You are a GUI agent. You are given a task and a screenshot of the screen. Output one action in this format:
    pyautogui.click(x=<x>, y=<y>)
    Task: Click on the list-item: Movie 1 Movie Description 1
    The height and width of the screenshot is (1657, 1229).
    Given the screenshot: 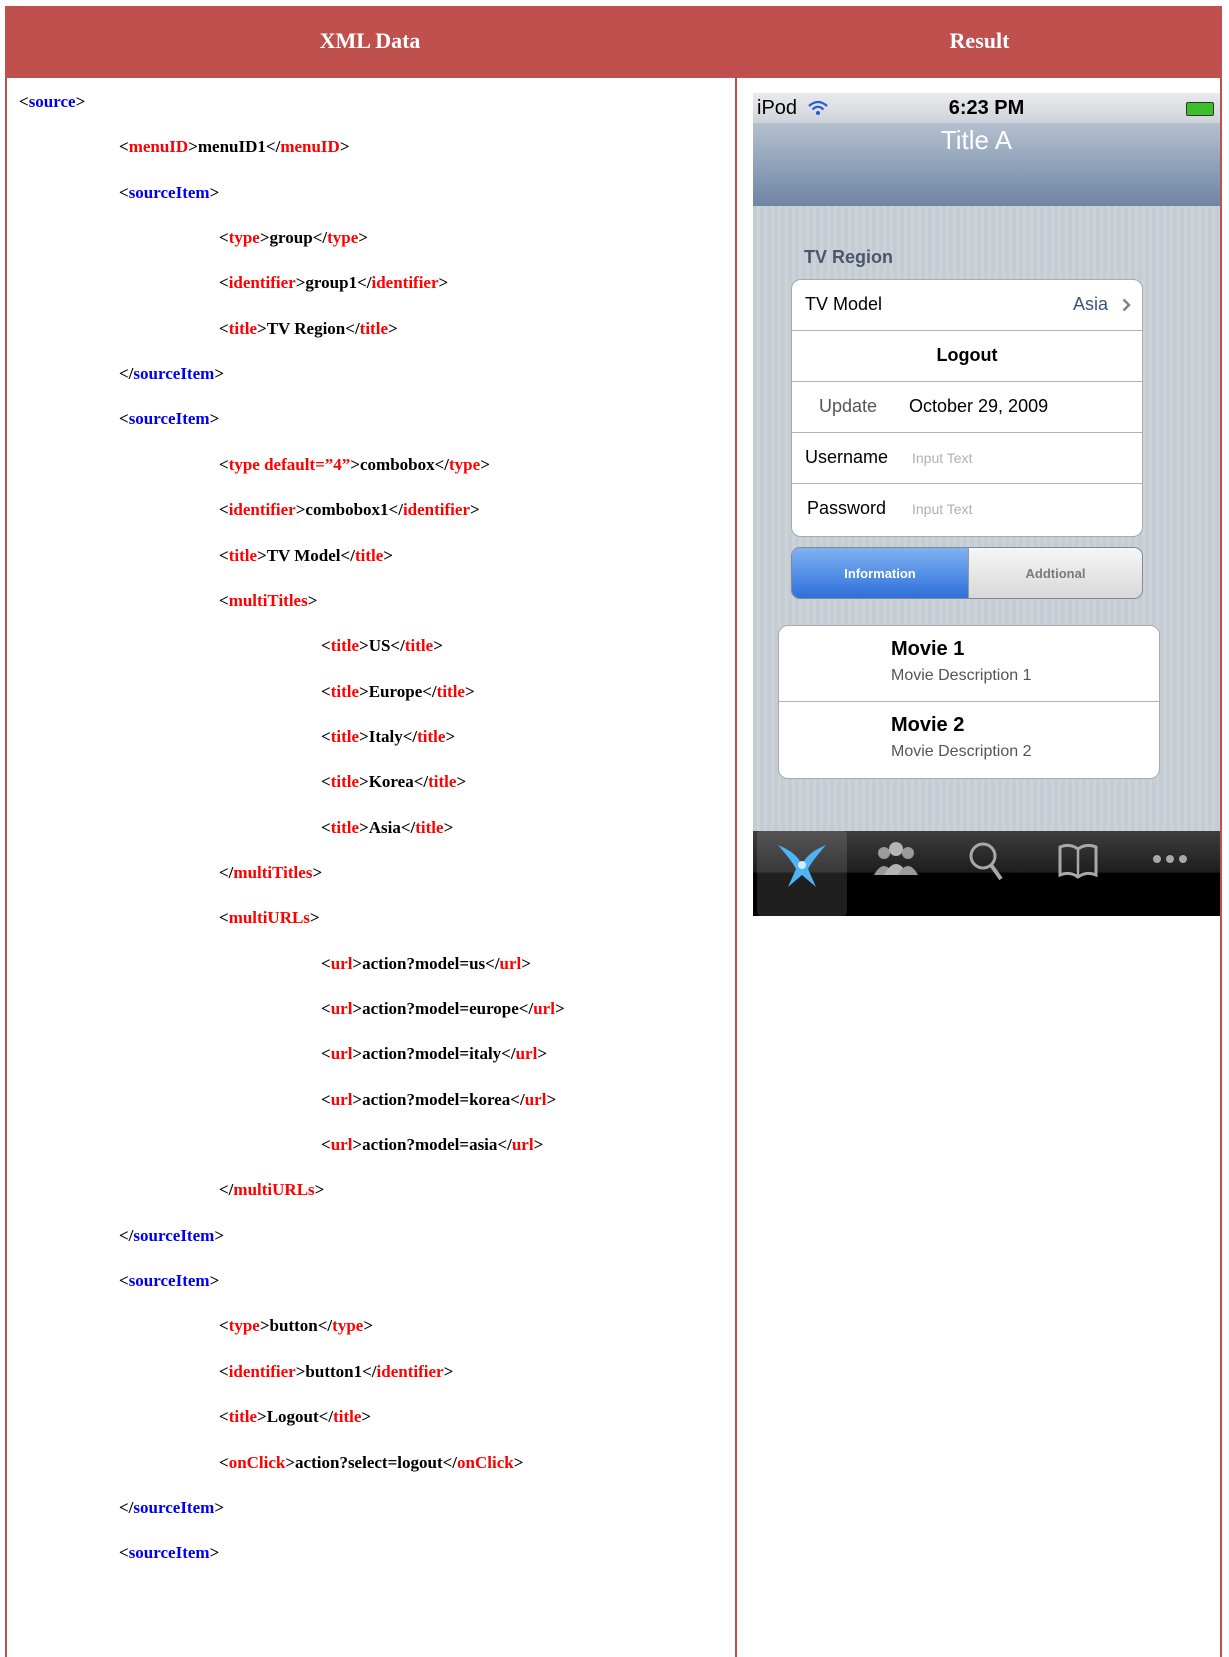 What is the action you would take?
    pyautogui.click(x=969, y=664)
    